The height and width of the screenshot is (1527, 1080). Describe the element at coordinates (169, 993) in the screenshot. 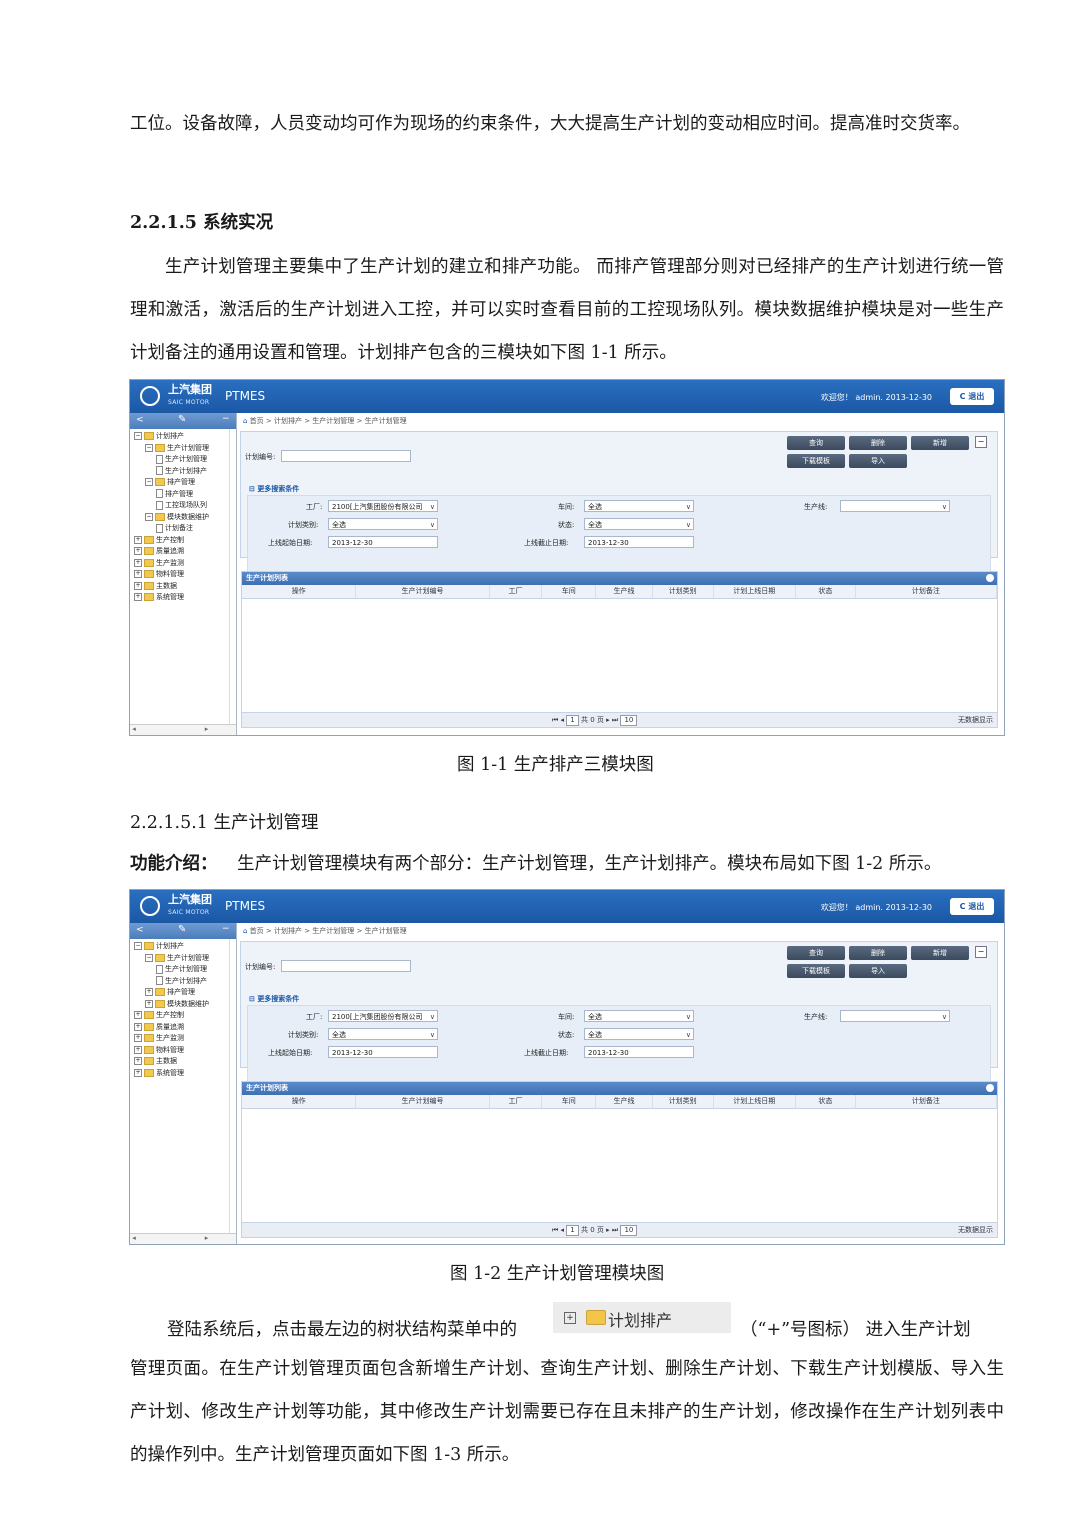

I see `tree-item: + 排产管理` at that location.